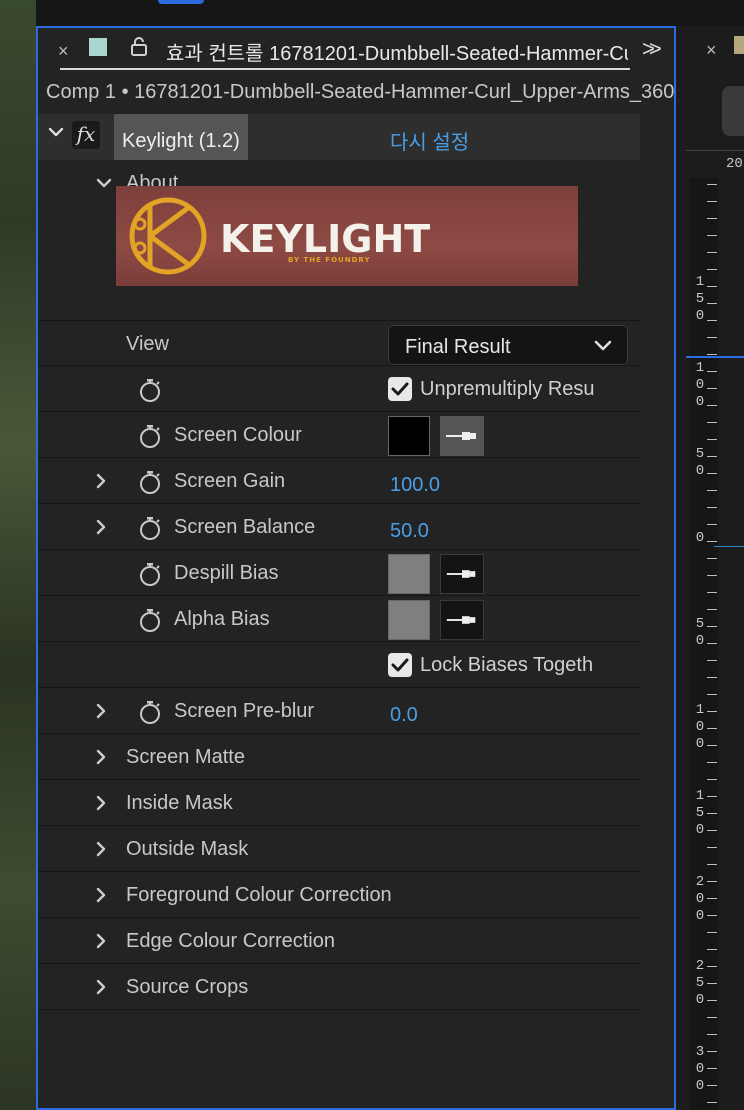 The height and width of the screenshot is (1110, 744). I want to click on keylight-logo: KEYLIGHT BY THE FOUNDRY, so click(347, 236).